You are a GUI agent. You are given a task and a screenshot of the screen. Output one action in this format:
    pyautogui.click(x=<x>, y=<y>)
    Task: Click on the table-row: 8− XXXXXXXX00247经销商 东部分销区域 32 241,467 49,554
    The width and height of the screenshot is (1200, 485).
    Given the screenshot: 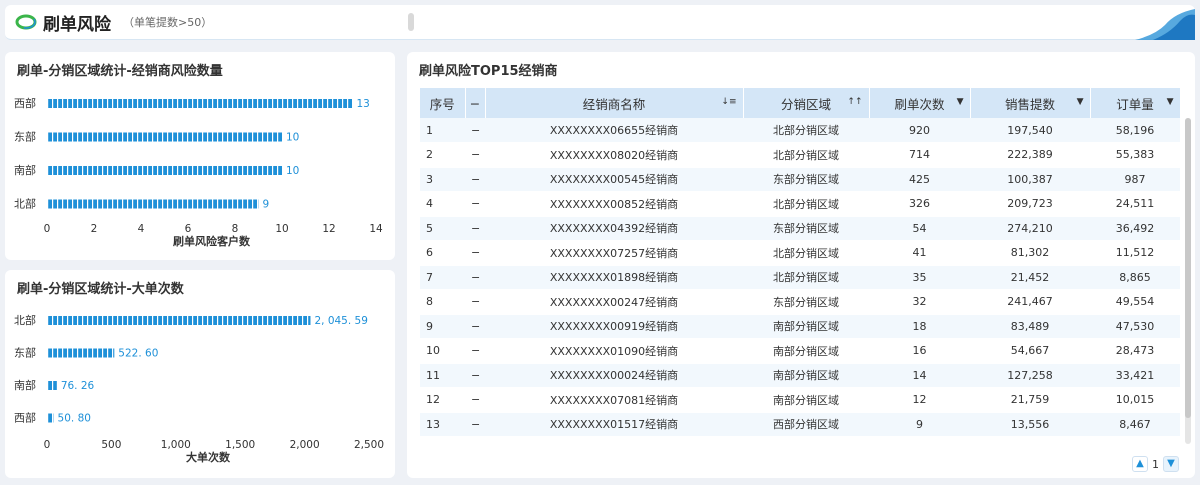 What is the action you would take?
    pyautogui.click(x=800, y=302)
    